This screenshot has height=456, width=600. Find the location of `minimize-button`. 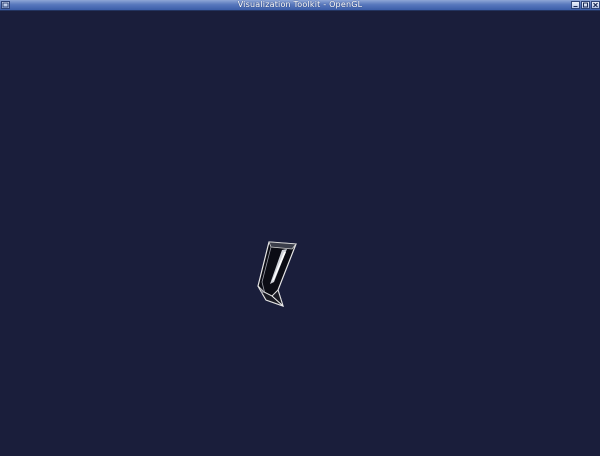

minimize-button is located at coordinates (575, 5).